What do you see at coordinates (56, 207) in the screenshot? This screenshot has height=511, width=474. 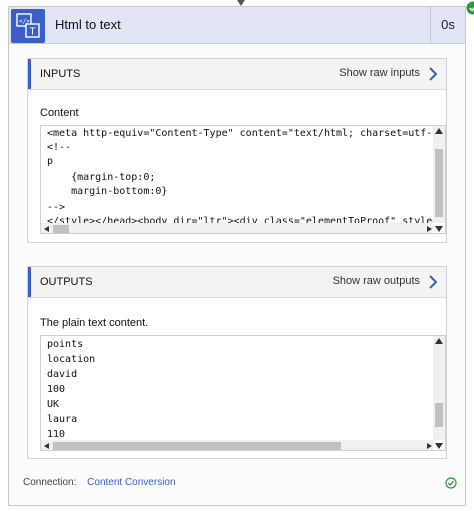 I see `code-line: -->` at bounding box center [56, 207].